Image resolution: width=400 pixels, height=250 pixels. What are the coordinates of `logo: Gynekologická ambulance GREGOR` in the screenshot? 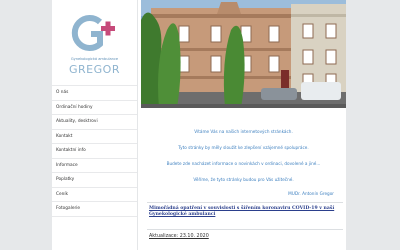 It's located at (94, 42).